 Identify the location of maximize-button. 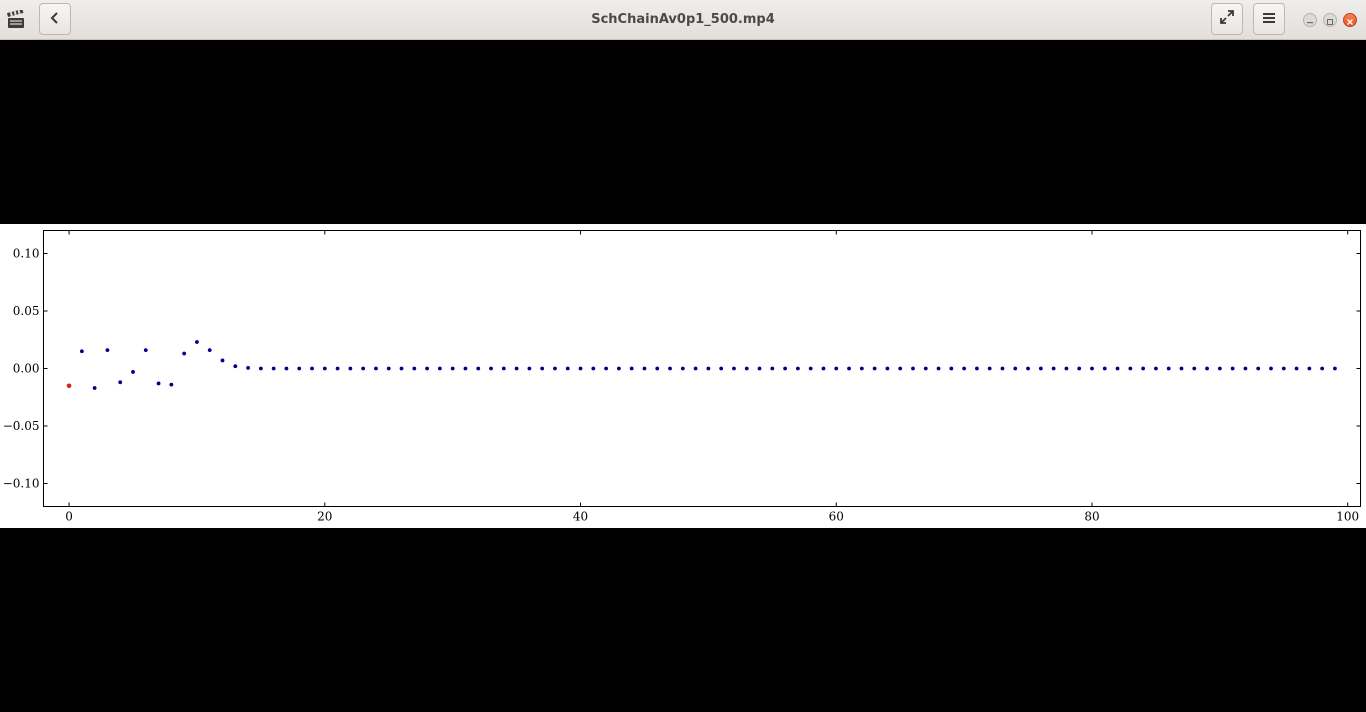
(1330, 20).